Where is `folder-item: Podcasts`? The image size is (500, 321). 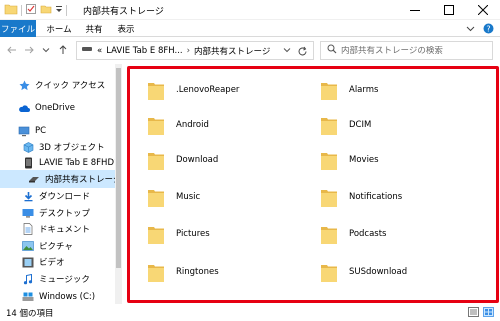 folder-item: Podcasts is located at coordinates (380, 234).